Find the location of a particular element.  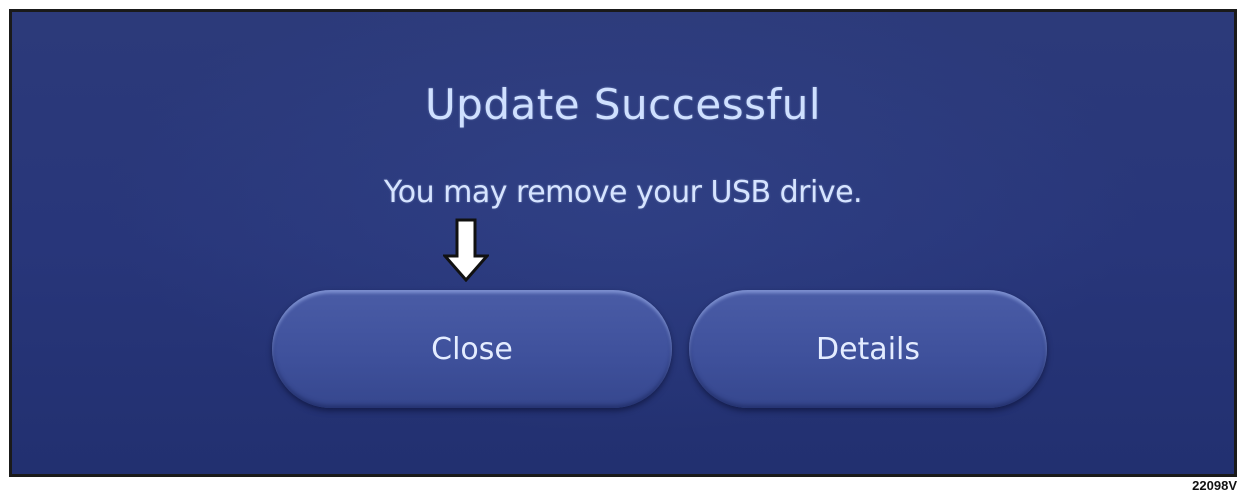

close-button-label: Close is located at coordinates (472, 349).